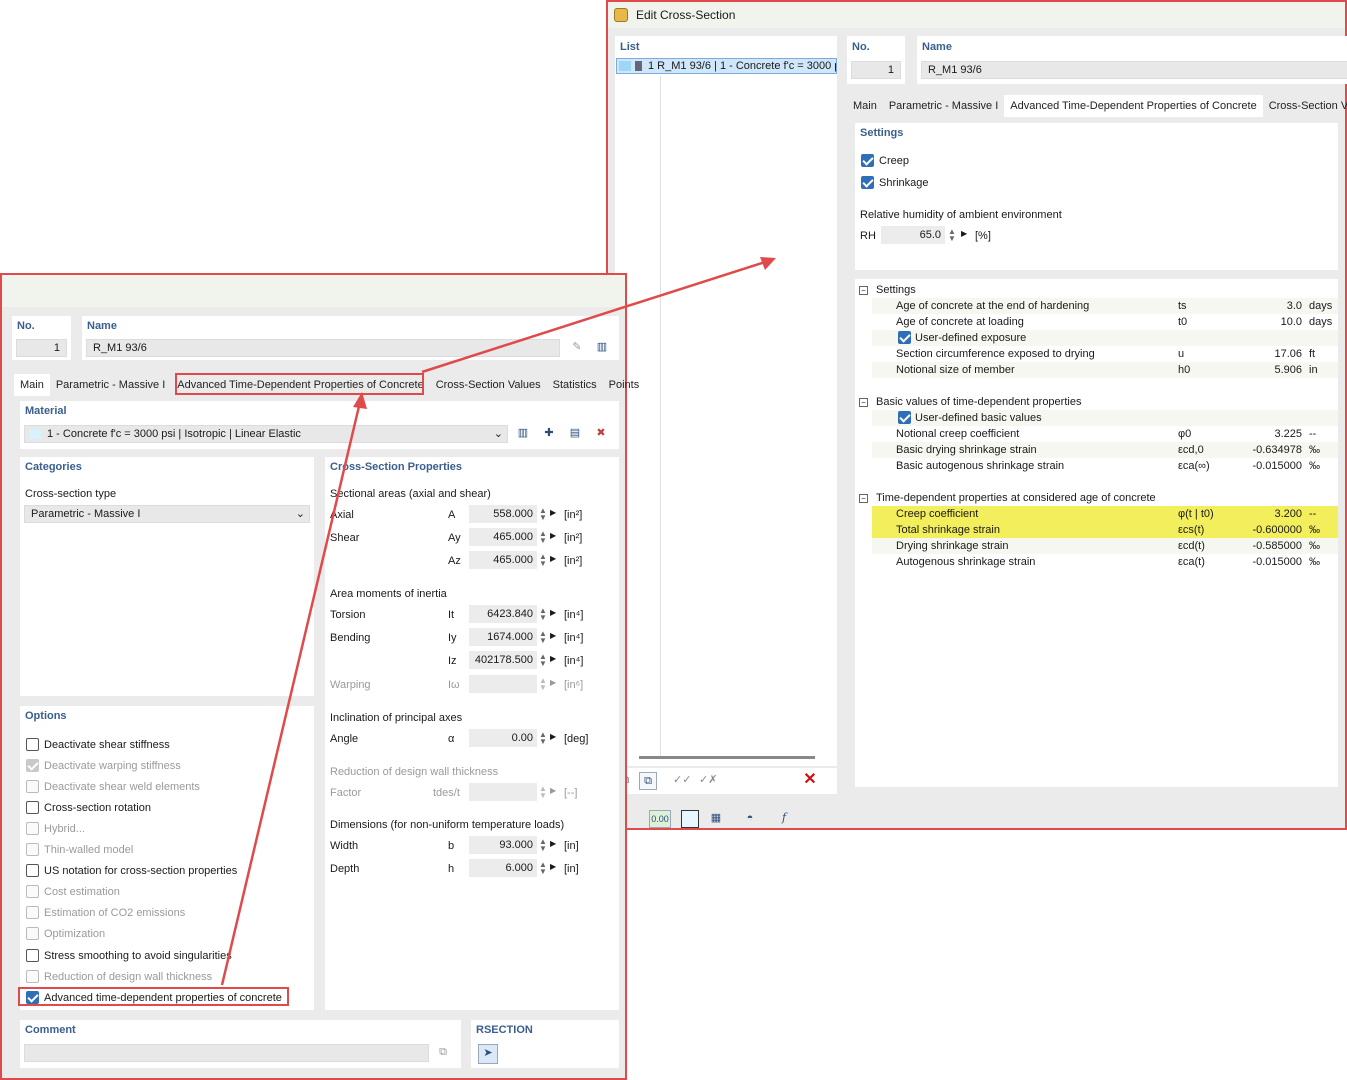 This screenshot has height=1080, width=1347. I want to click on width-arrow: ▶, so click(553, 843).